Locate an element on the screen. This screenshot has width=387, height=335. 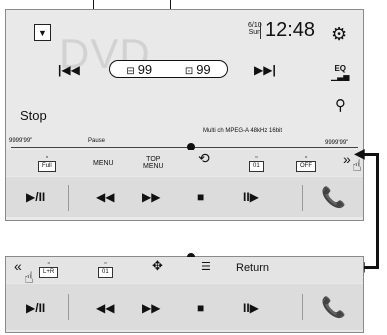
function-bar-1: ▫ Full MENU TOP MENU ⟲ ▫ 01 ▫ OFF » is located at coordinates (184, 163).